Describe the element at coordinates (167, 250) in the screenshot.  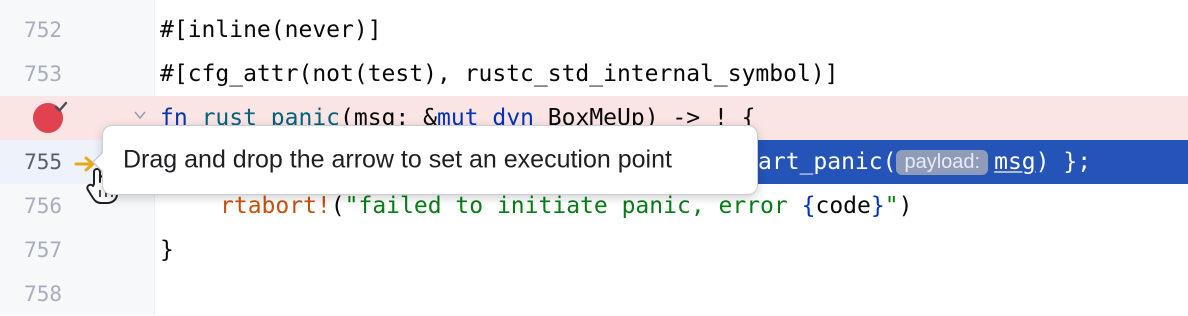
I see `code-text: }` at that location.